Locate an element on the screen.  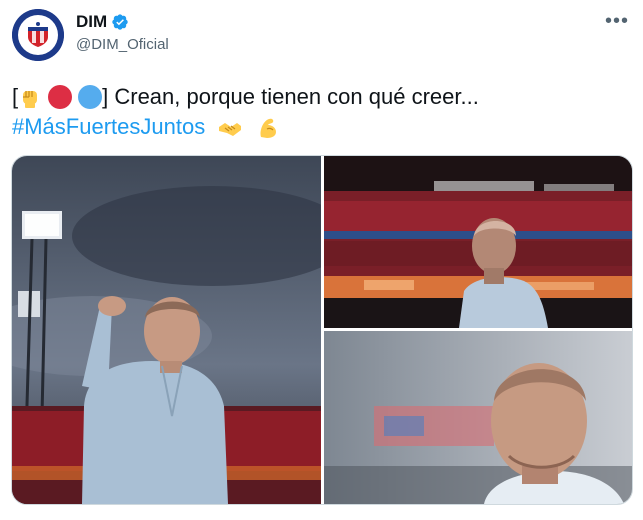
author-name: DIM is located at coordinates (91, 22).